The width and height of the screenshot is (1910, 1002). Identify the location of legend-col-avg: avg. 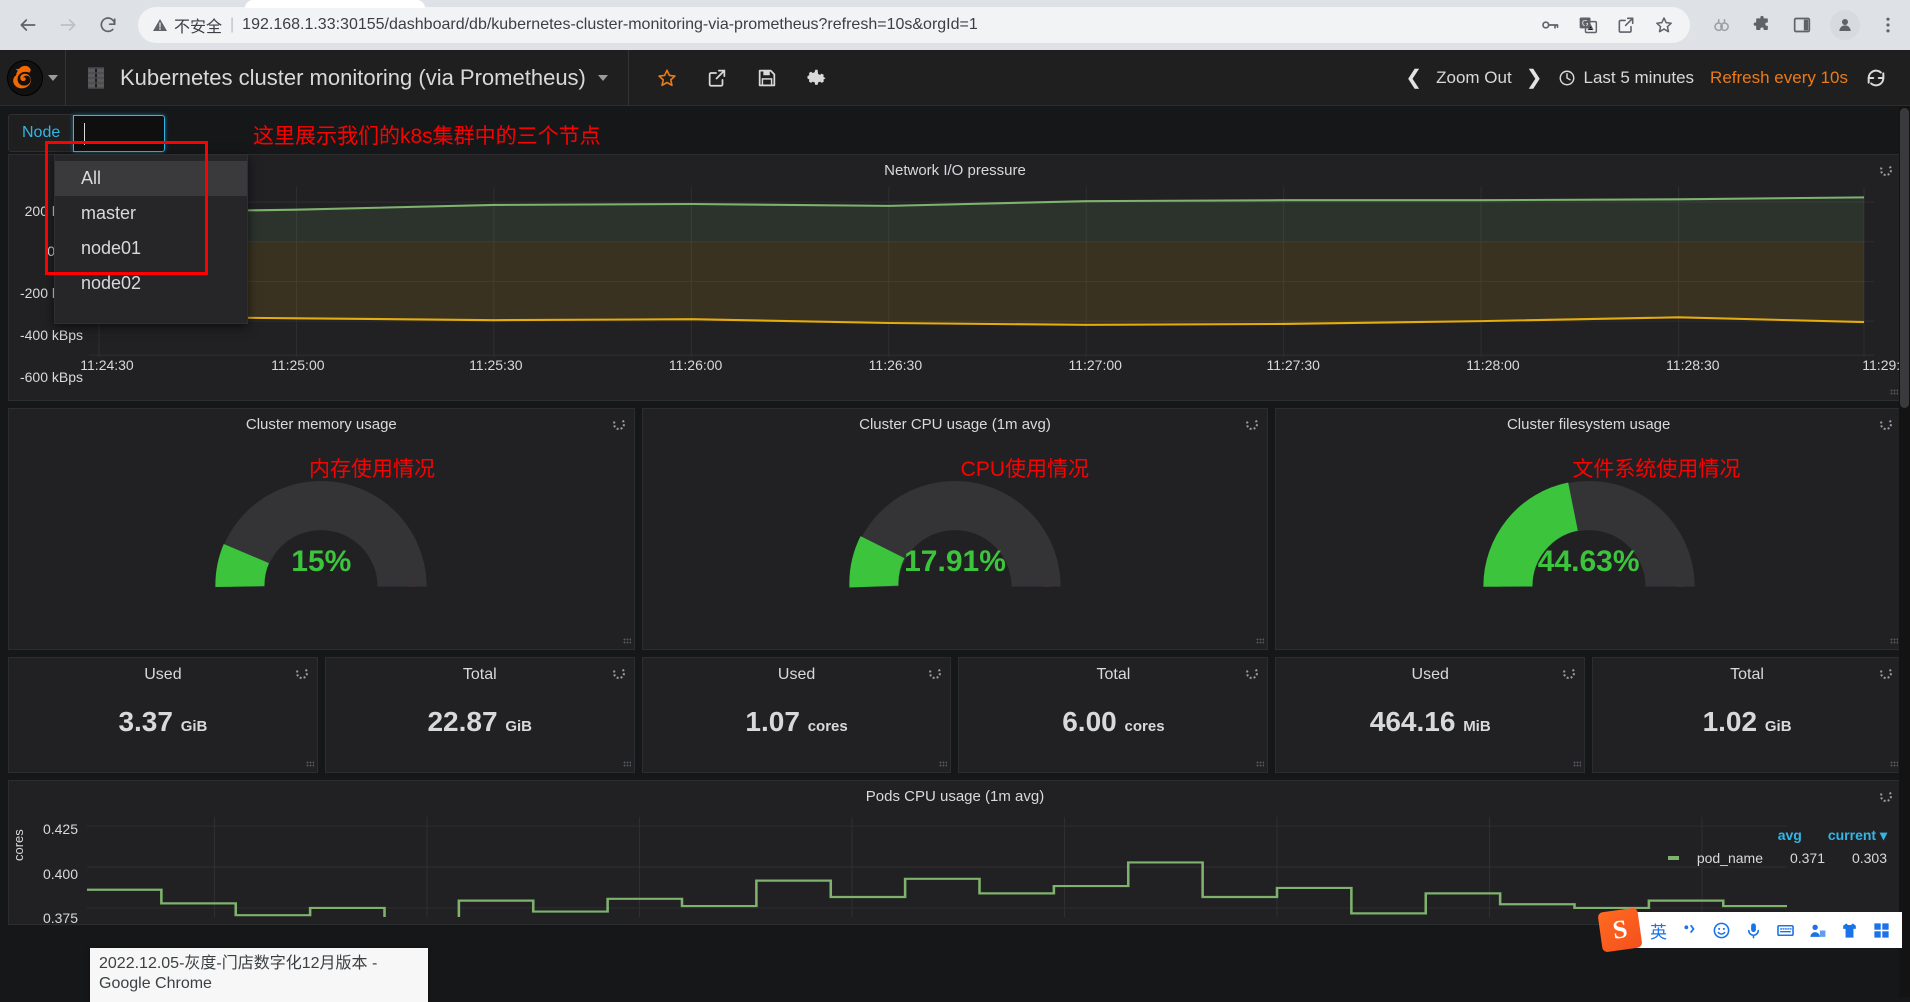
(1790, 835).